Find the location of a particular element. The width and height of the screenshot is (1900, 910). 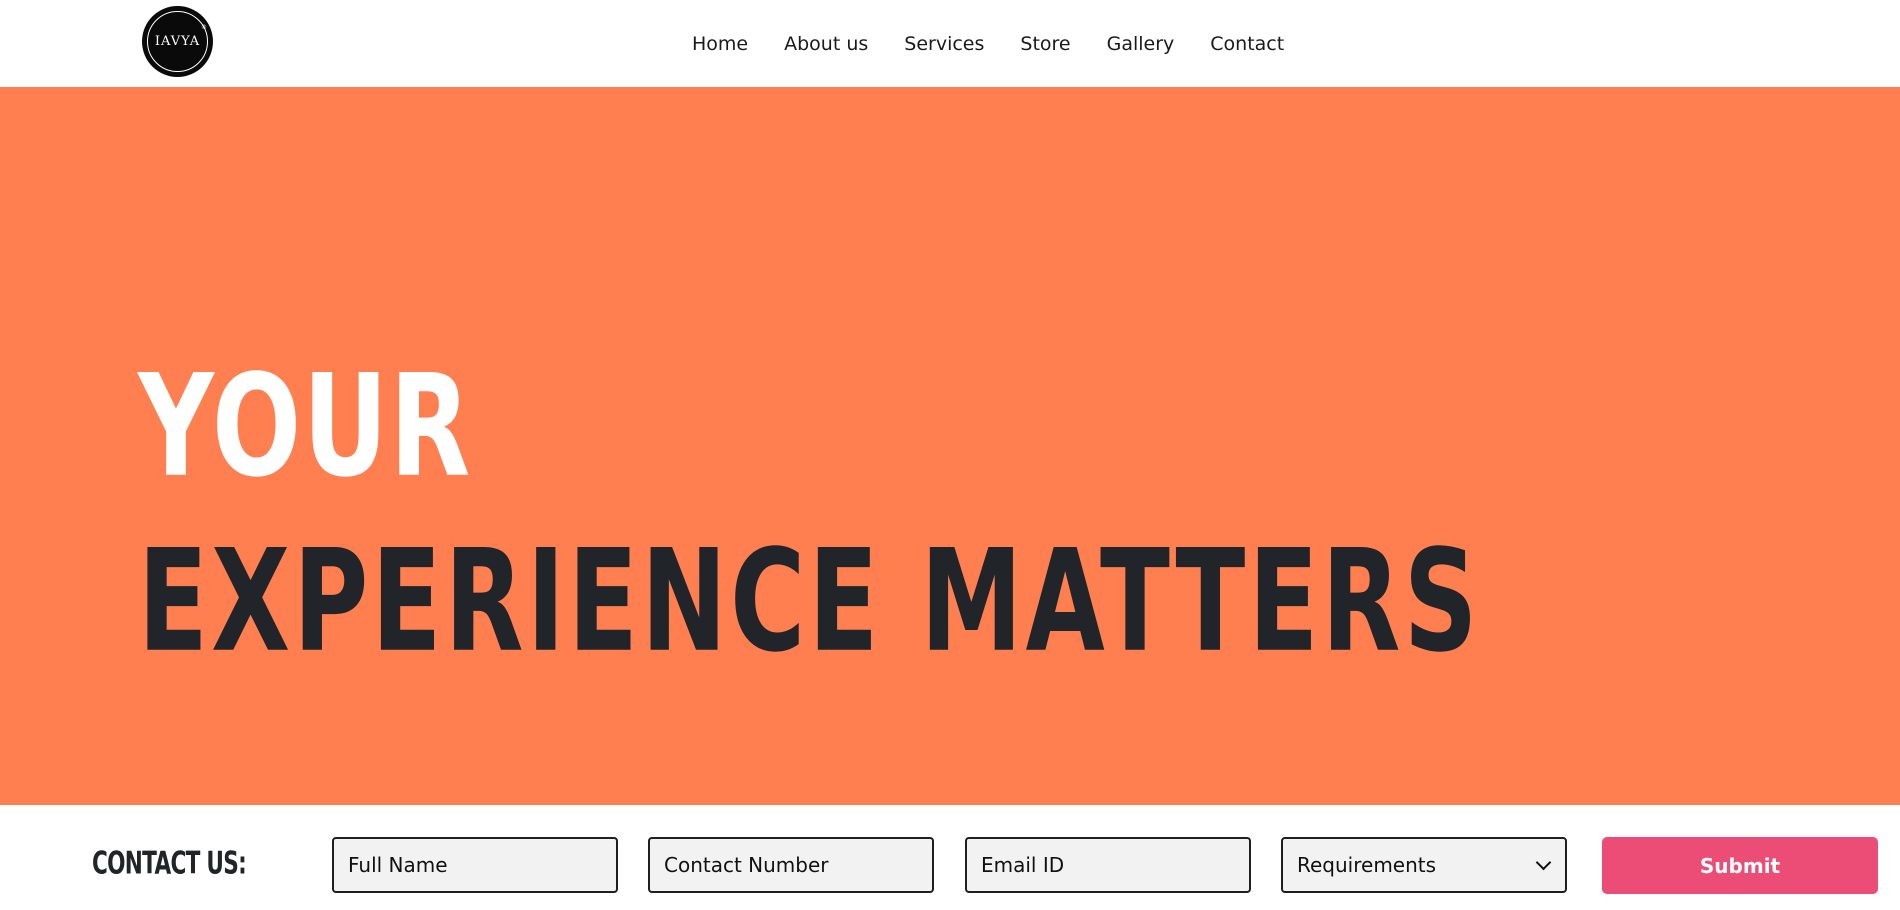

contact-us-label: CONTACT US: is located at coordinates (169, 863).